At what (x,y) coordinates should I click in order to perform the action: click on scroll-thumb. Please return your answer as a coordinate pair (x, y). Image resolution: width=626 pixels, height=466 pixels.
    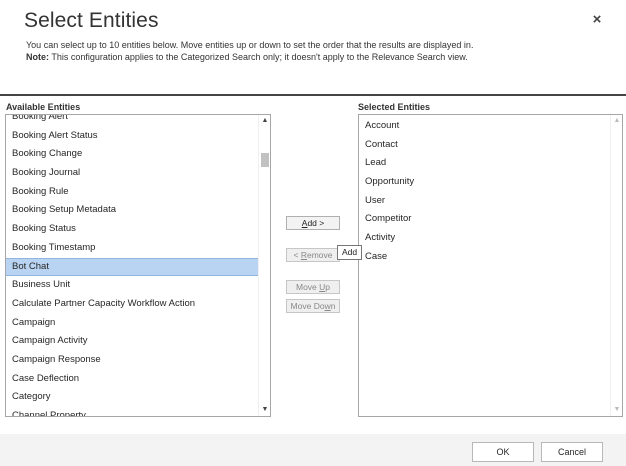
    Looking at the image, I should click on (265, 160).